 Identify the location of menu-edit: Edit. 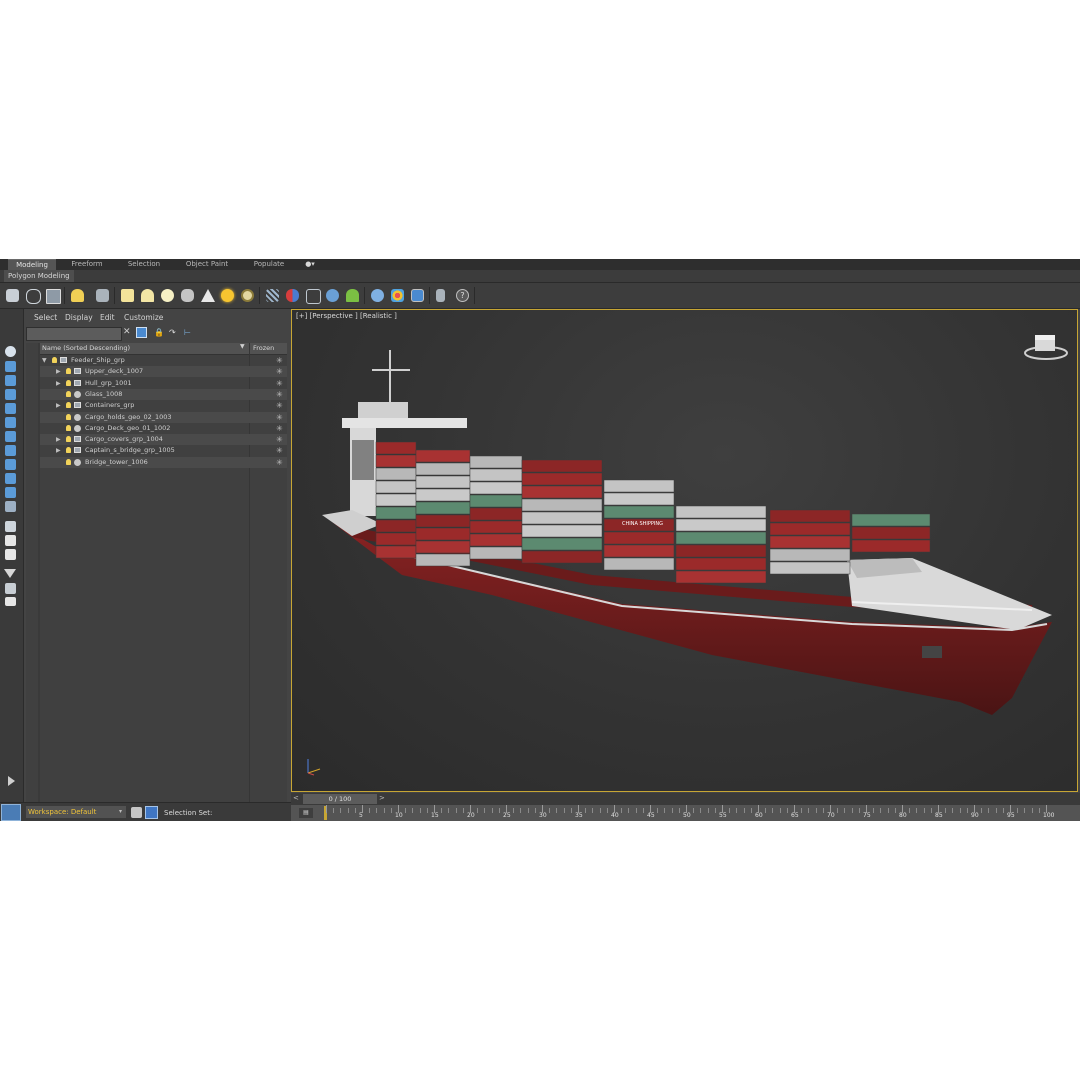
(107, 317).